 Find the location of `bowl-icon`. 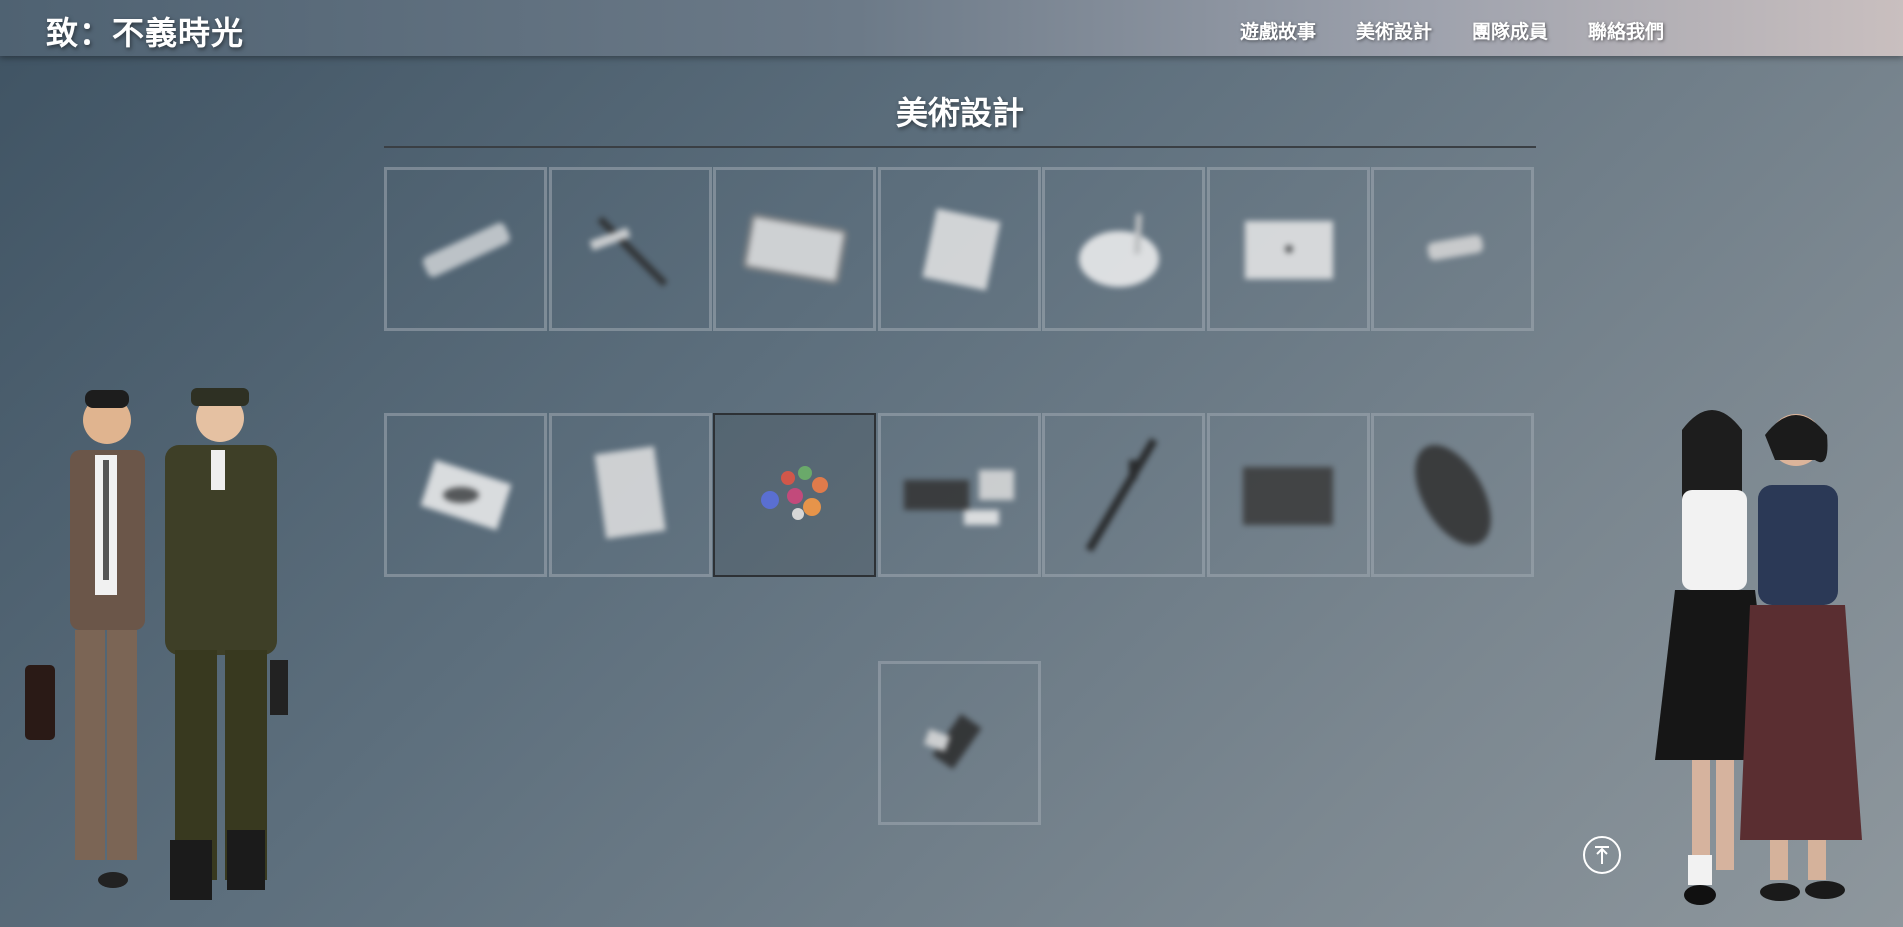

bowl-icon is located at coordinates (1118, 250).